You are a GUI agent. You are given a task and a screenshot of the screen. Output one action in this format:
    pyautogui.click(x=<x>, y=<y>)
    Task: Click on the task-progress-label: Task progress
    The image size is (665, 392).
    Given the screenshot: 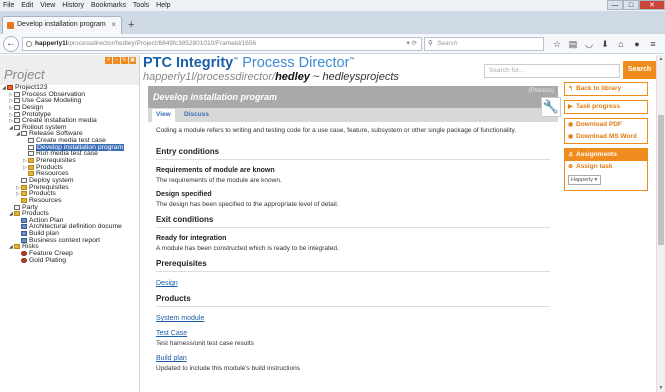 What is the action you would take?
    pyautogui.click(x=598, y=106)
    